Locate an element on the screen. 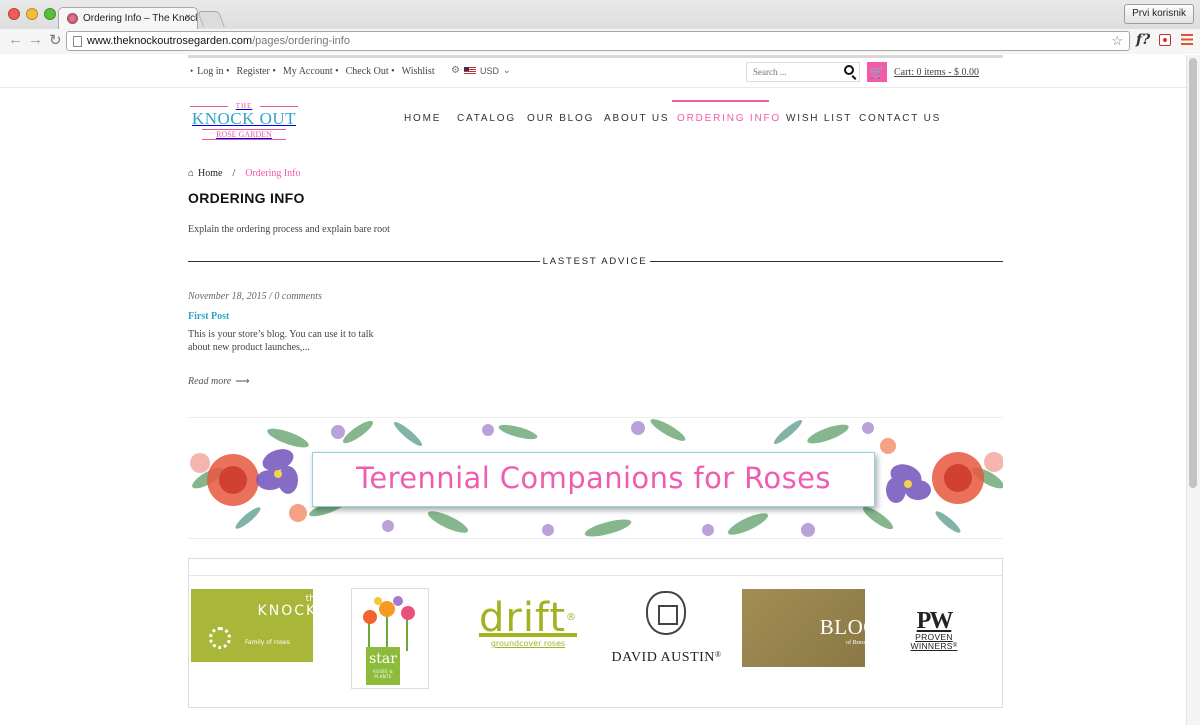  browser-tab: Ordering Info – The Knock × is located at coordinates (128, 18).